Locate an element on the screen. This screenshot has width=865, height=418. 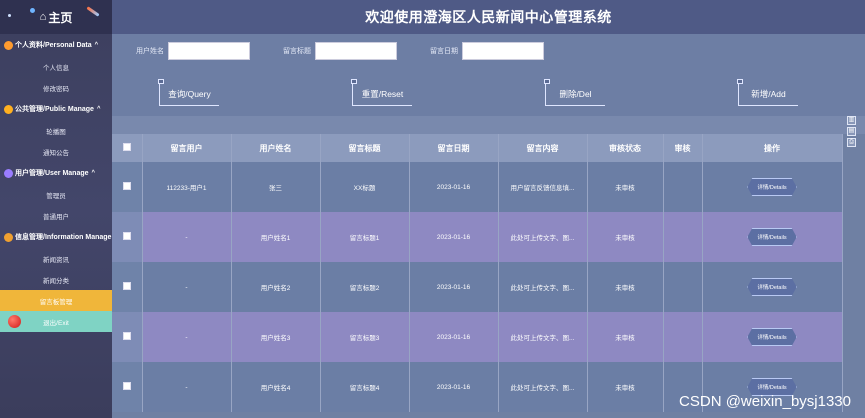
reset-button: 重置/Reset is located at coordinates (381, 92).